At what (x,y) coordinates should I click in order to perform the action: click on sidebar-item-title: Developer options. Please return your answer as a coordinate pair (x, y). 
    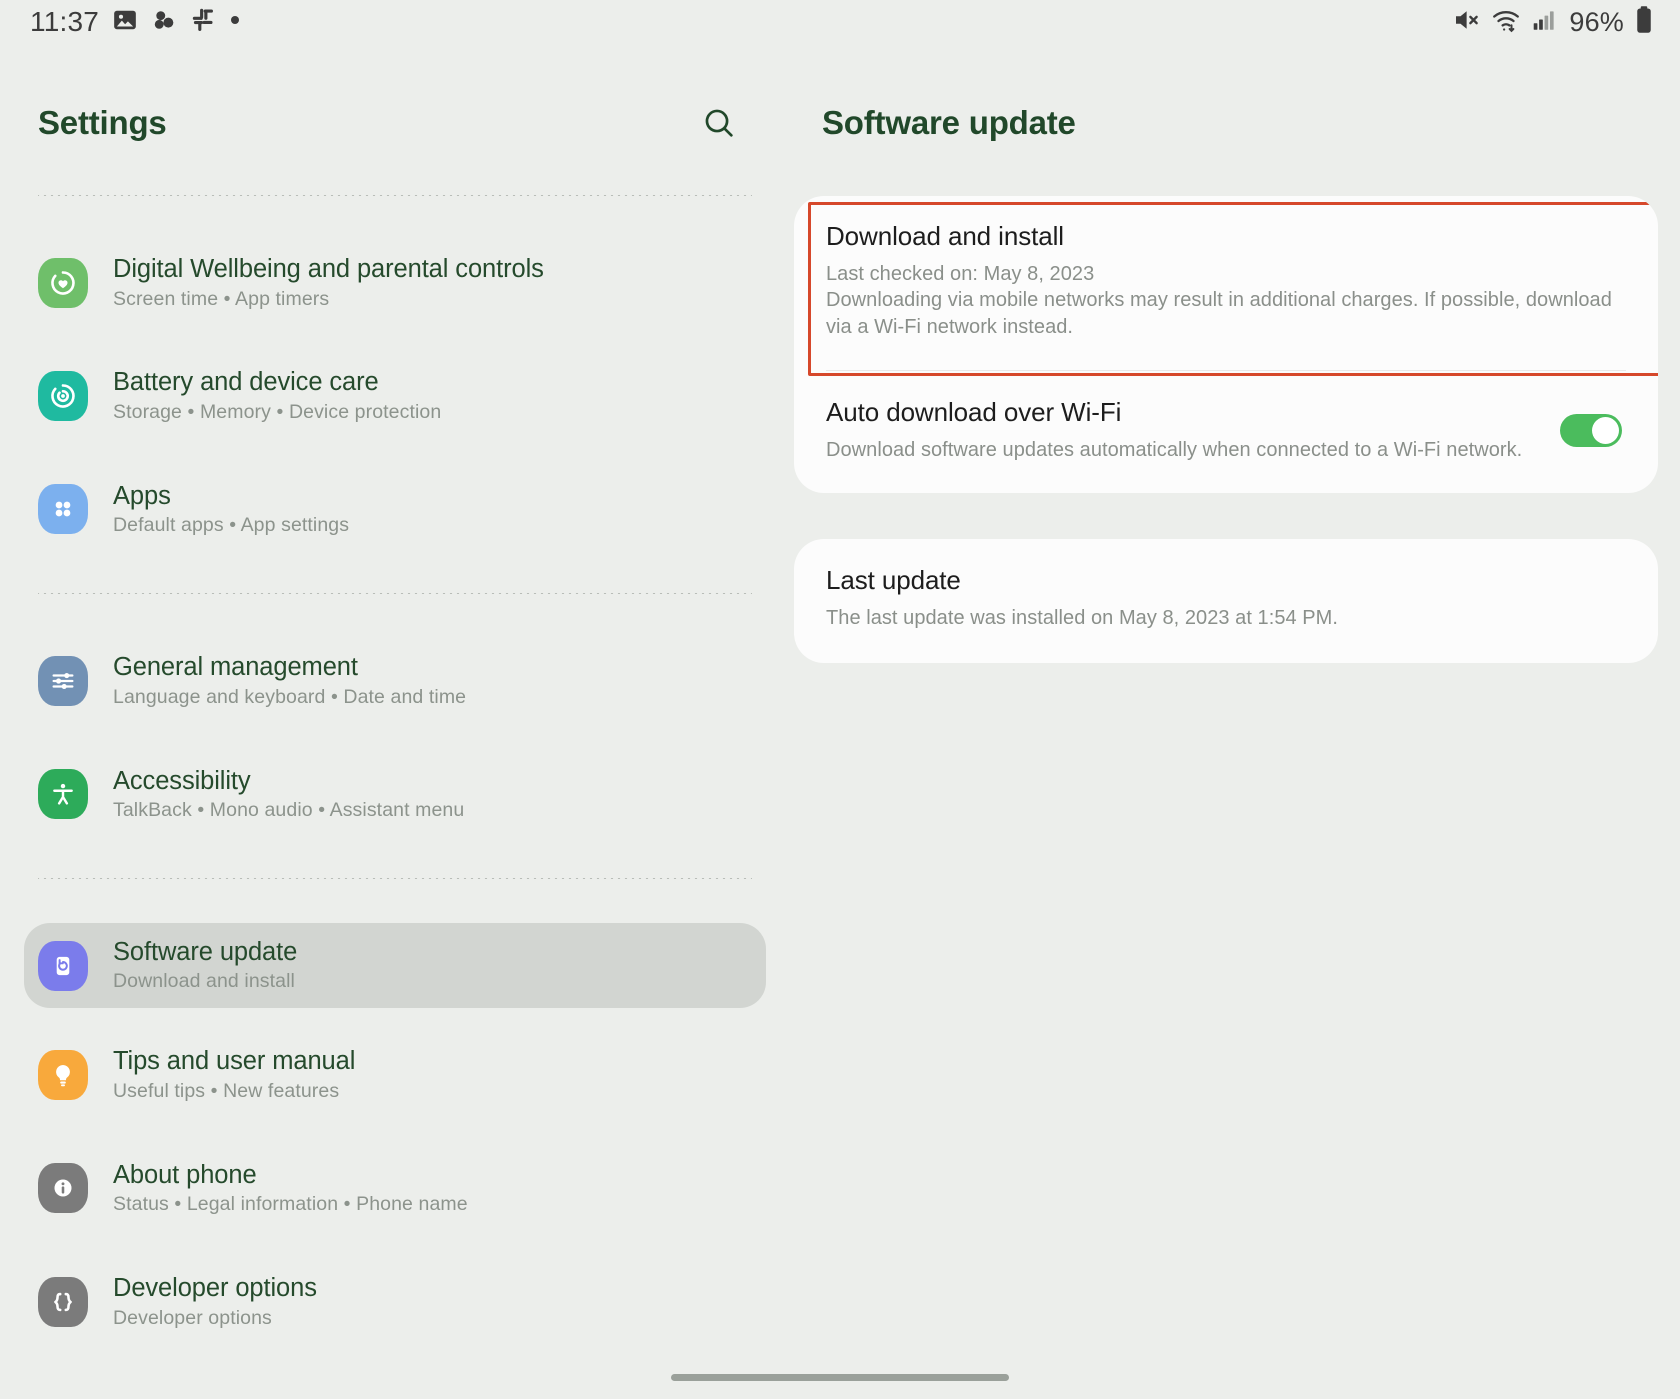
    Looking at the image, I should click on (215, 1288).